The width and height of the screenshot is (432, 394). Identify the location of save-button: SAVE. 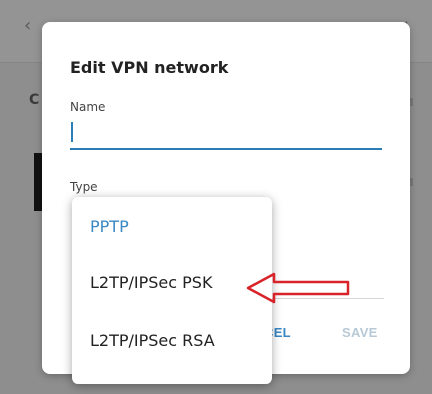
(360, 332).